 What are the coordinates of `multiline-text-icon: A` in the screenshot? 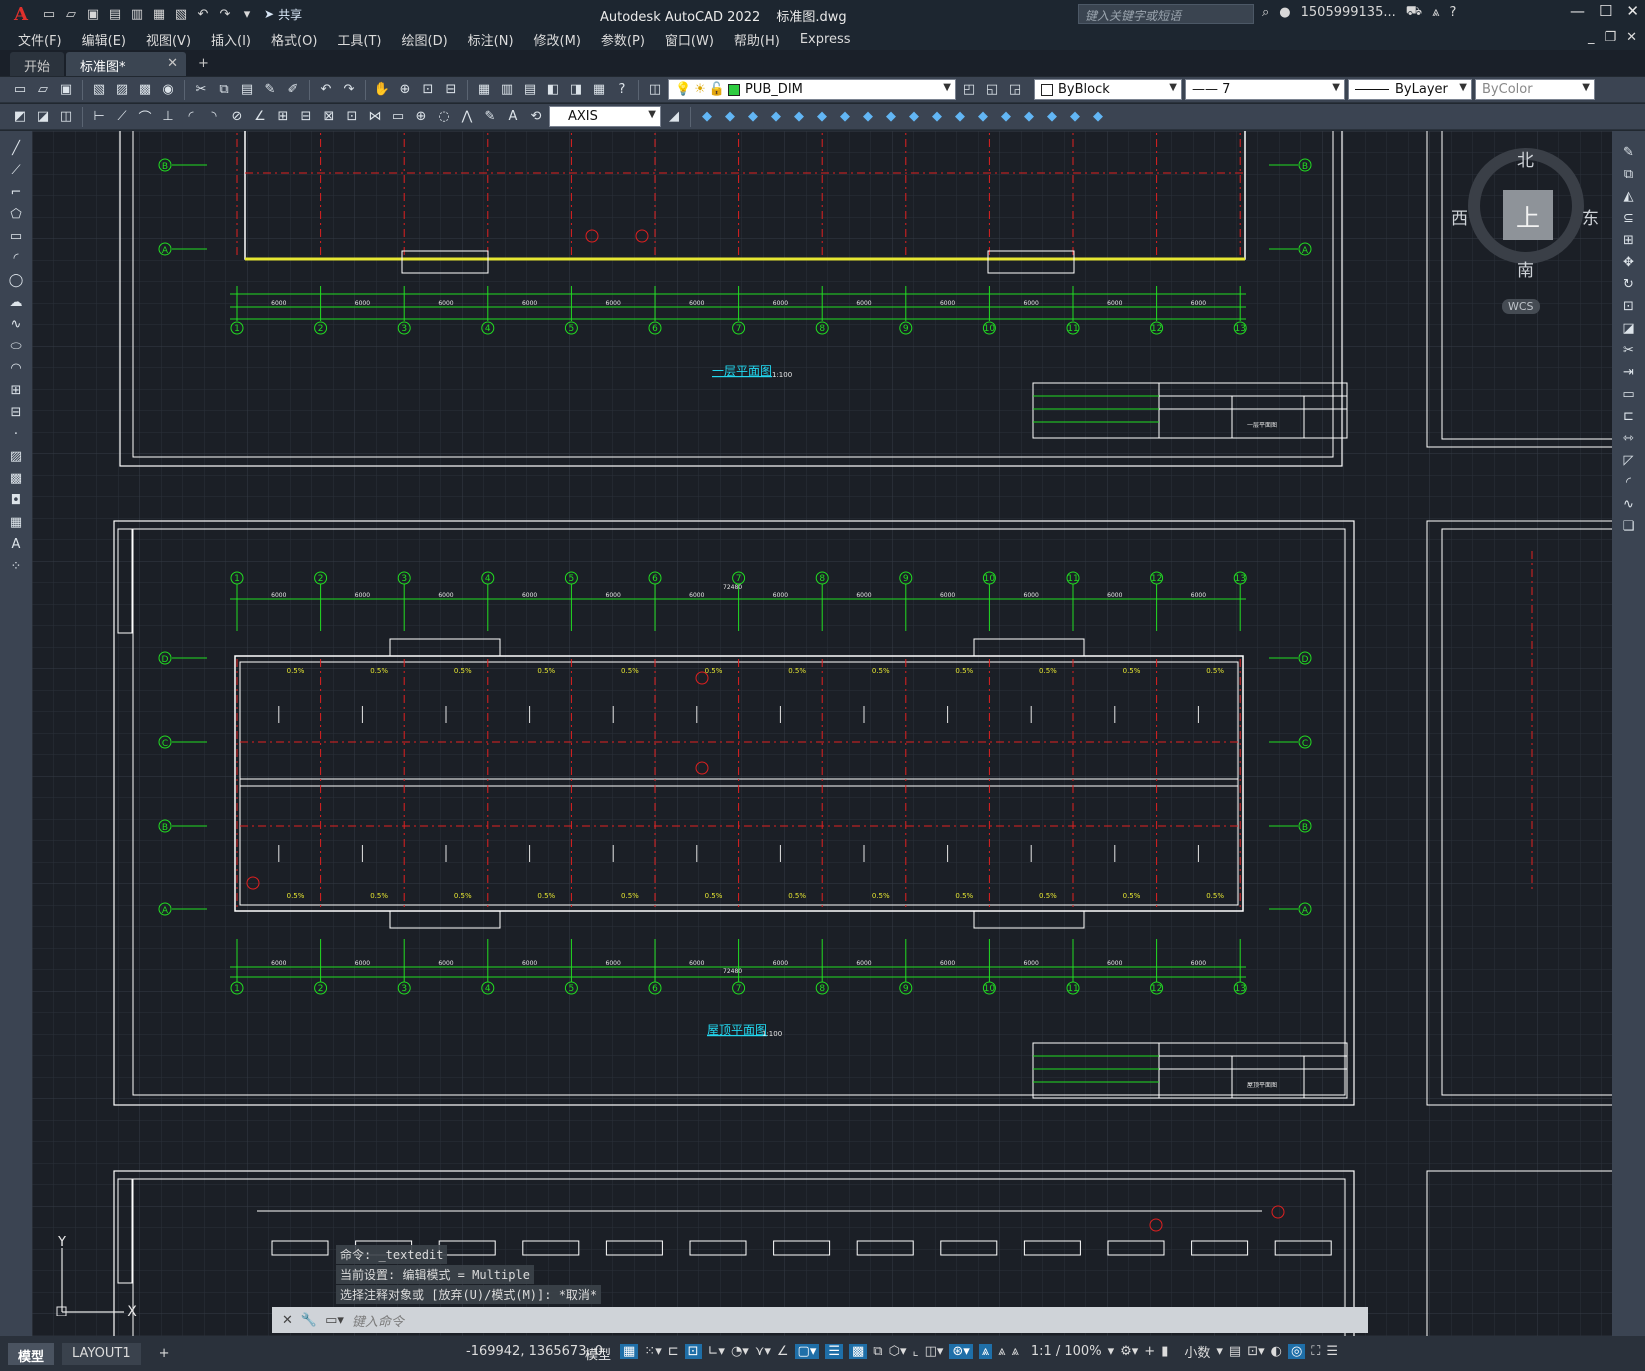 It's located at (16, 544).